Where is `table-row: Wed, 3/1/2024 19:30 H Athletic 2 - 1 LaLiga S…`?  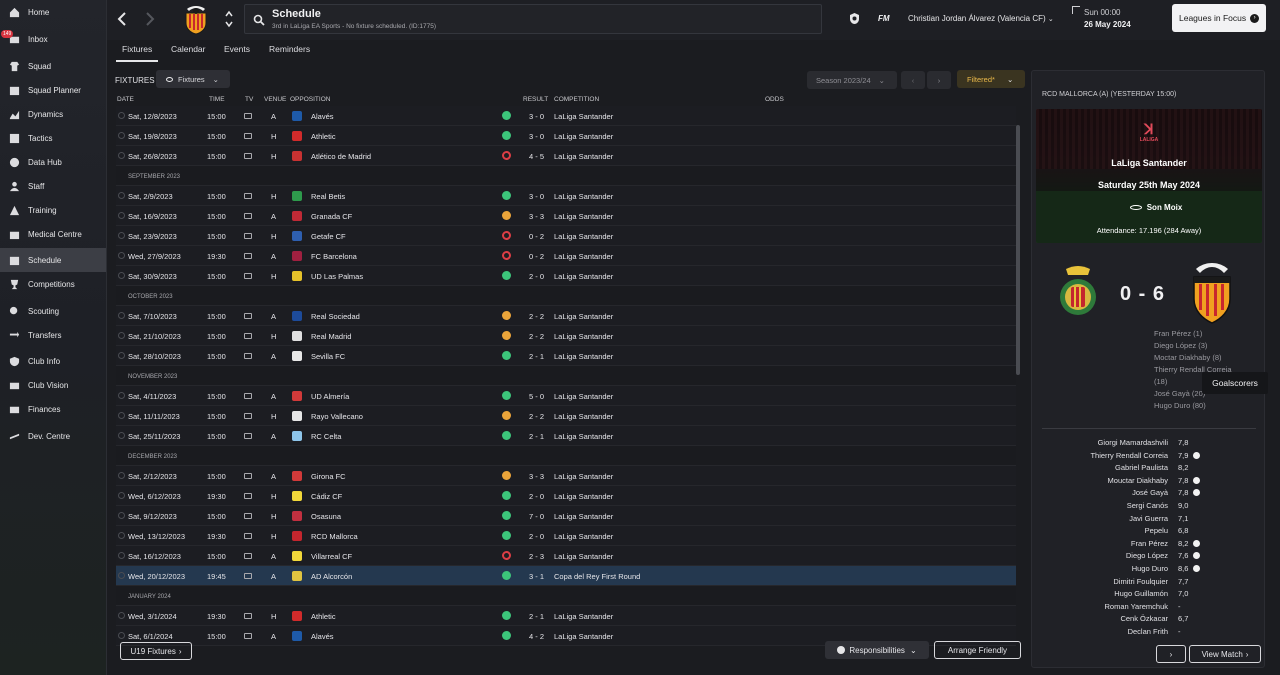
table-row: Wed, 3/1/2024 19:30 H Athletic 2 - 1 LaLiga S… is located at coordinates (566, 616).